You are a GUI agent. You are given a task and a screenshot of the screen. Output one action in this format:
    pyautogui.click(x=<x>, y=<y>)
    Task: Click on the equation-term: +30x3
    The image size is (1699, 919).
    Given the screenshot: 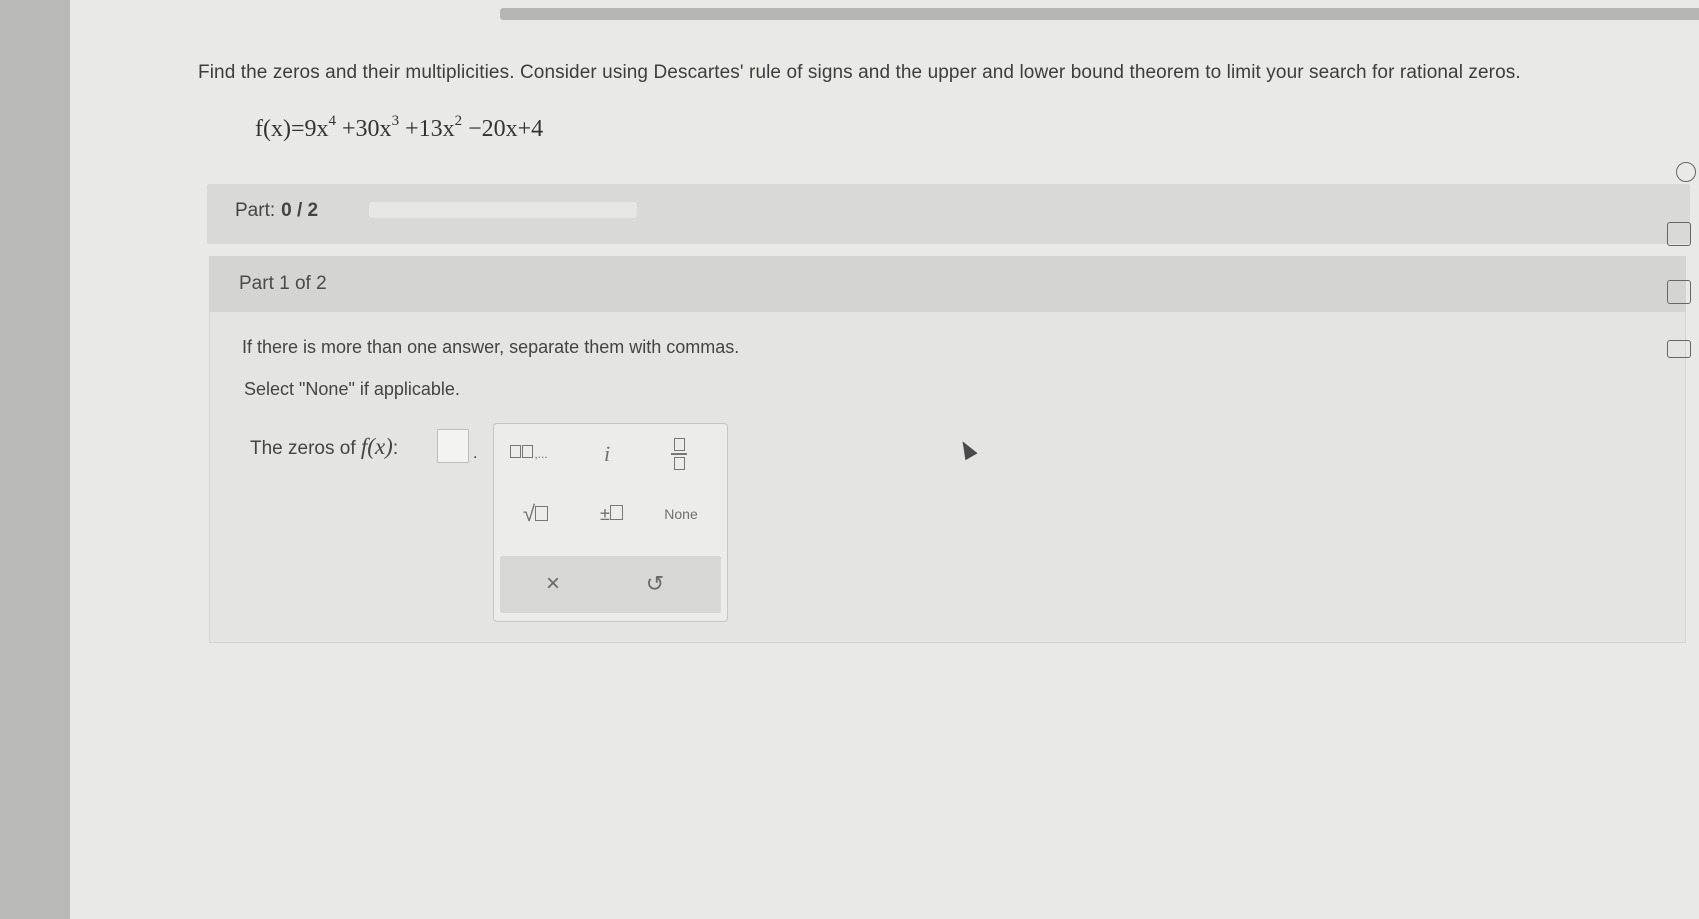 What is the action you would take?
    pyautogui.click(x=368, y=127)
    